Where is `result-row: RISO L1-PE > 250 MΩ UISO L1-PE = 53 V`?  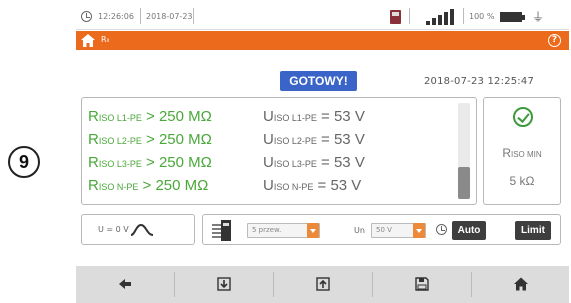
result-row: RISO L1-PE > 250 MΩ UISO L1-PE = 53 V is located at coordinates (278, 119).